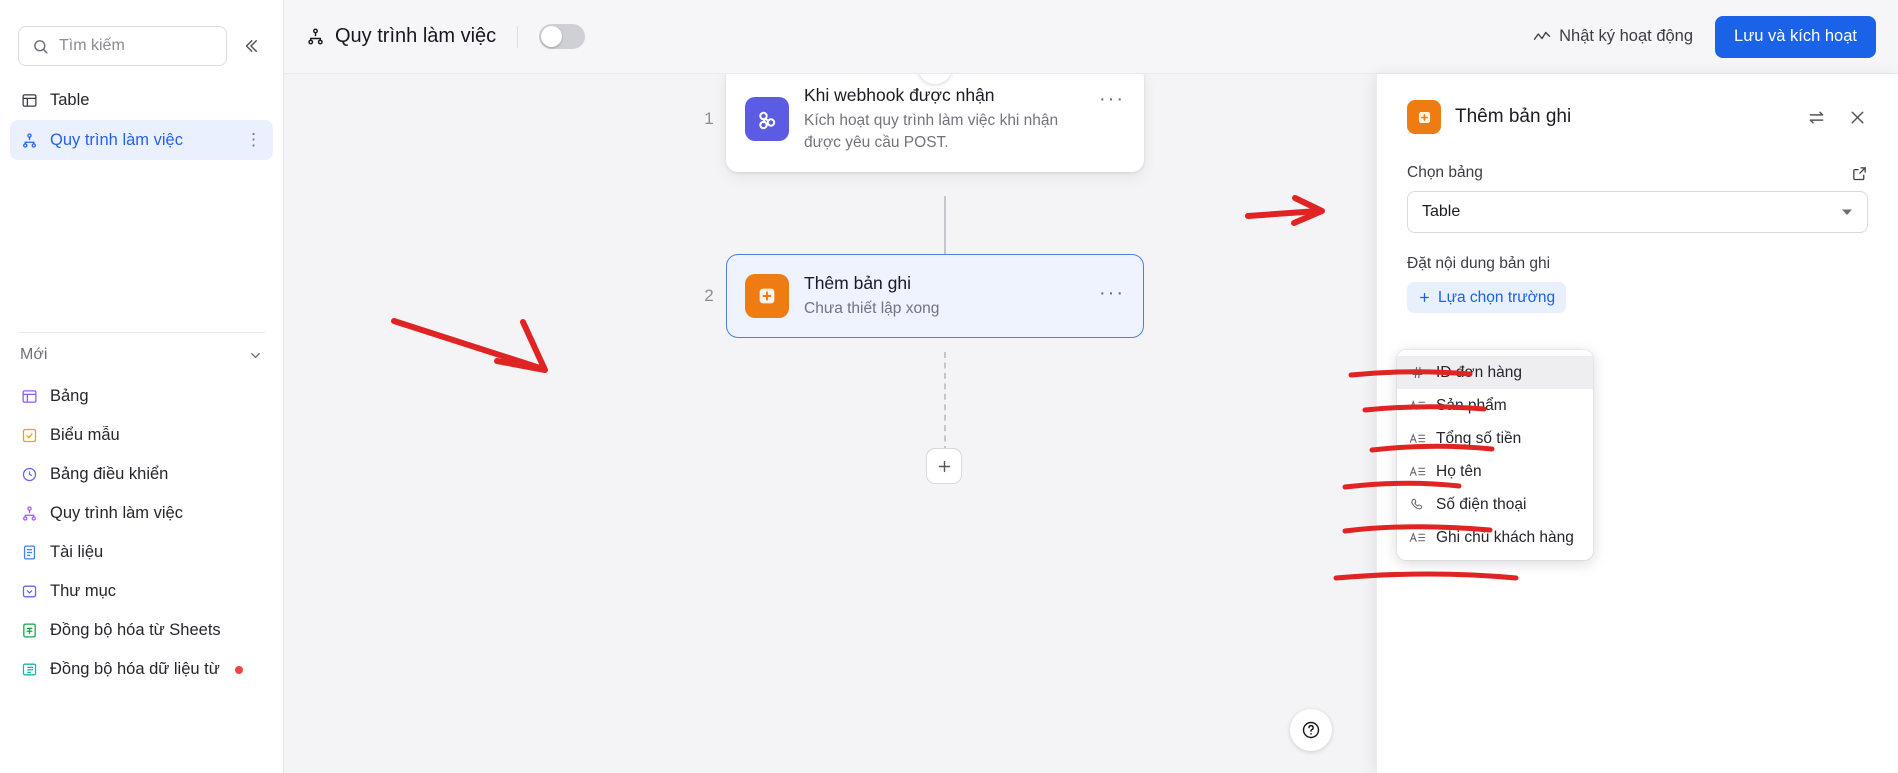 The height and width of the screenshot is (773, 1898). I want to click on sidebar-item-bang-dieu-khien: Bảng điều khiển, so click(141, 474).